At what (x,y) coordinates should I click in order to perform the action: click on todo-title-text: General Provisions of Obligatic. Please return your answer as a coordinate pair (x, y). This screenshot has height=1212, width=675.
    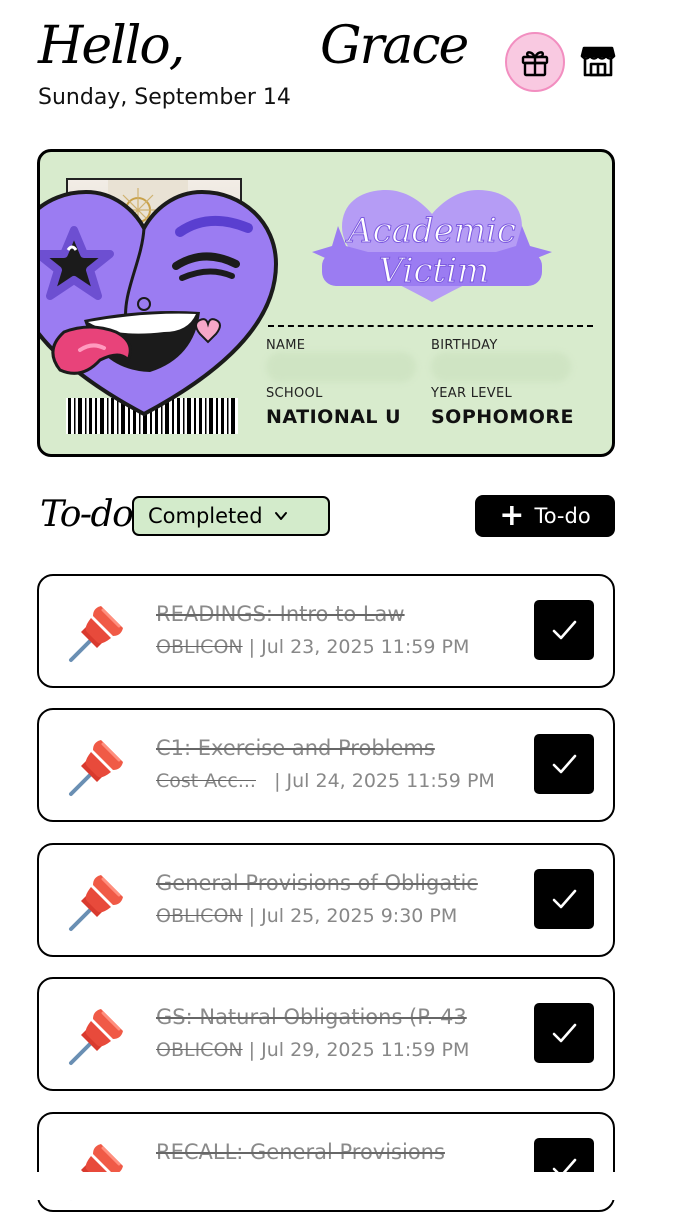
    Looking at the image, I should click on (317, 883).